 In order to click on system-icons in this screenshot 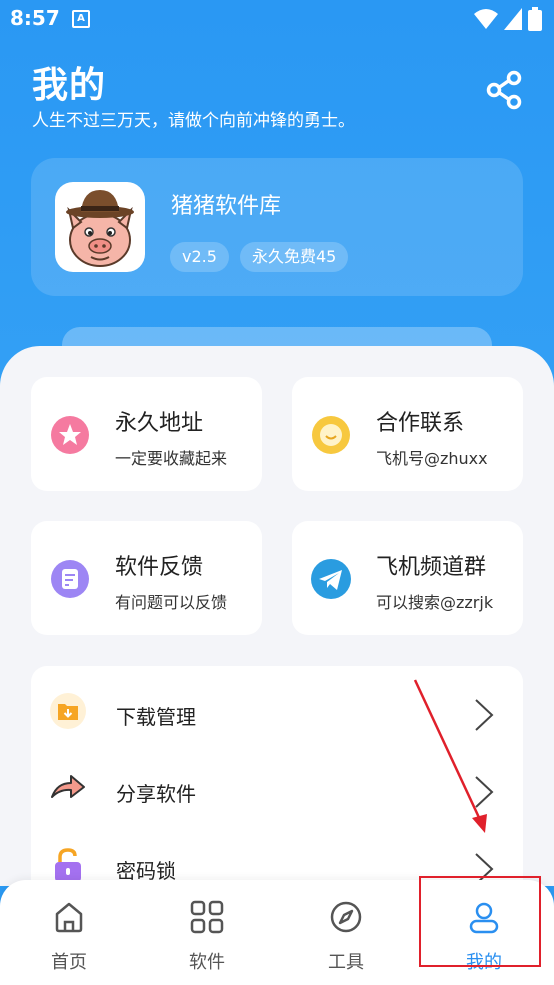, I will do `click(508, 19)`.